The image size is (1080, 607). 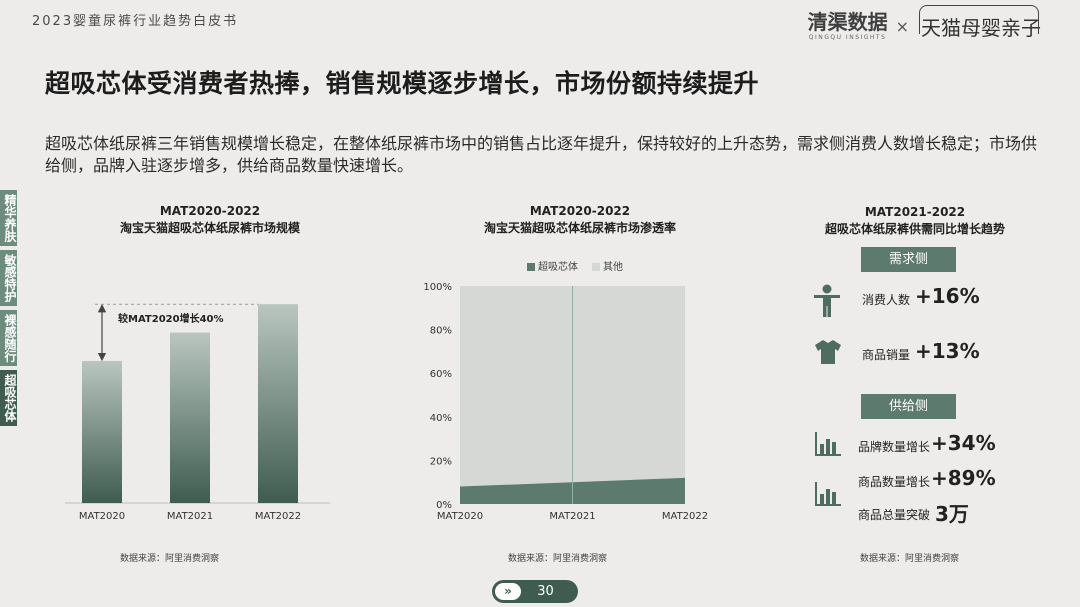 I want to click on page-number: 30, so click(x=545, y=591).